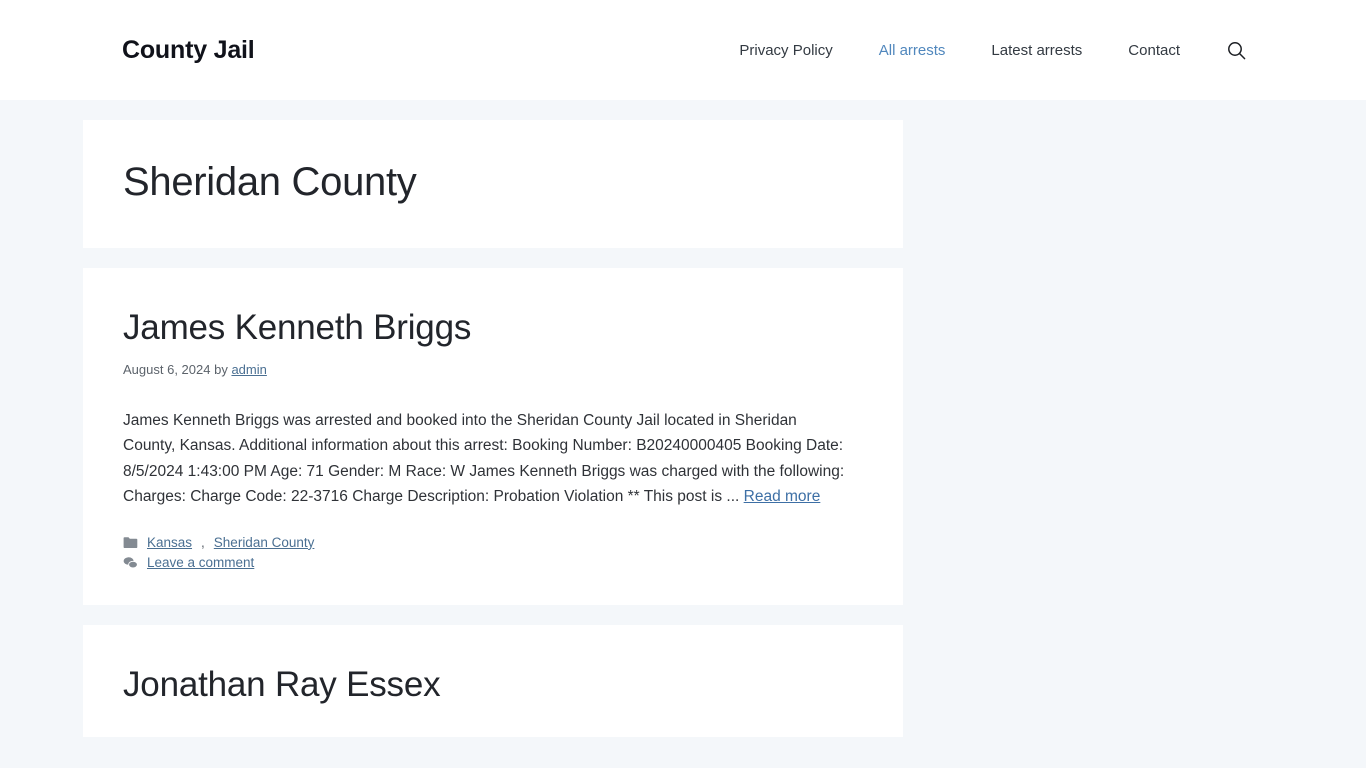  I want to click on post-date: August 6, 2024, so click(167, 369).